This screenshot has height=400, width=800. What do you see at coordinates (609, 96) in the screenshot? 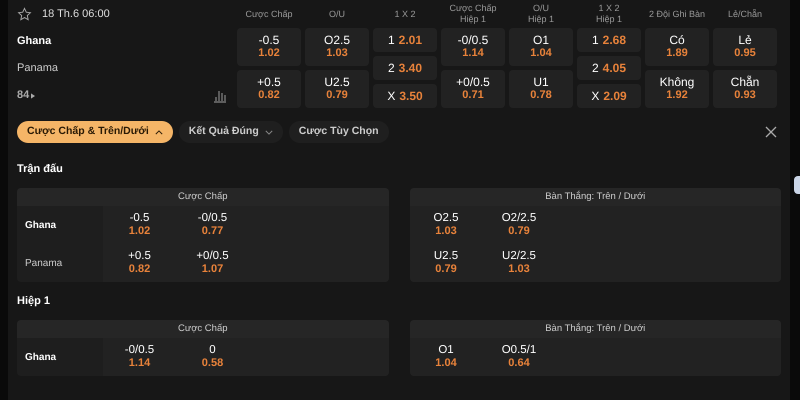
I see `odds-button: X 2.09` at bounding box center [609, 96].